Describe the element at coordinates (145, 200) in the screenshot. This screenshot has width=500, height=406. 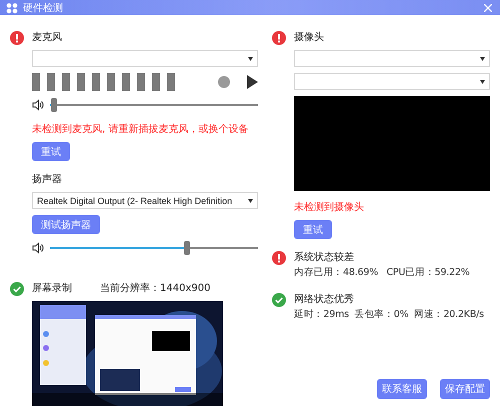
I see `speaker-dropdown: Realtek Digital Output (2- Realtek High Definition` at that location.